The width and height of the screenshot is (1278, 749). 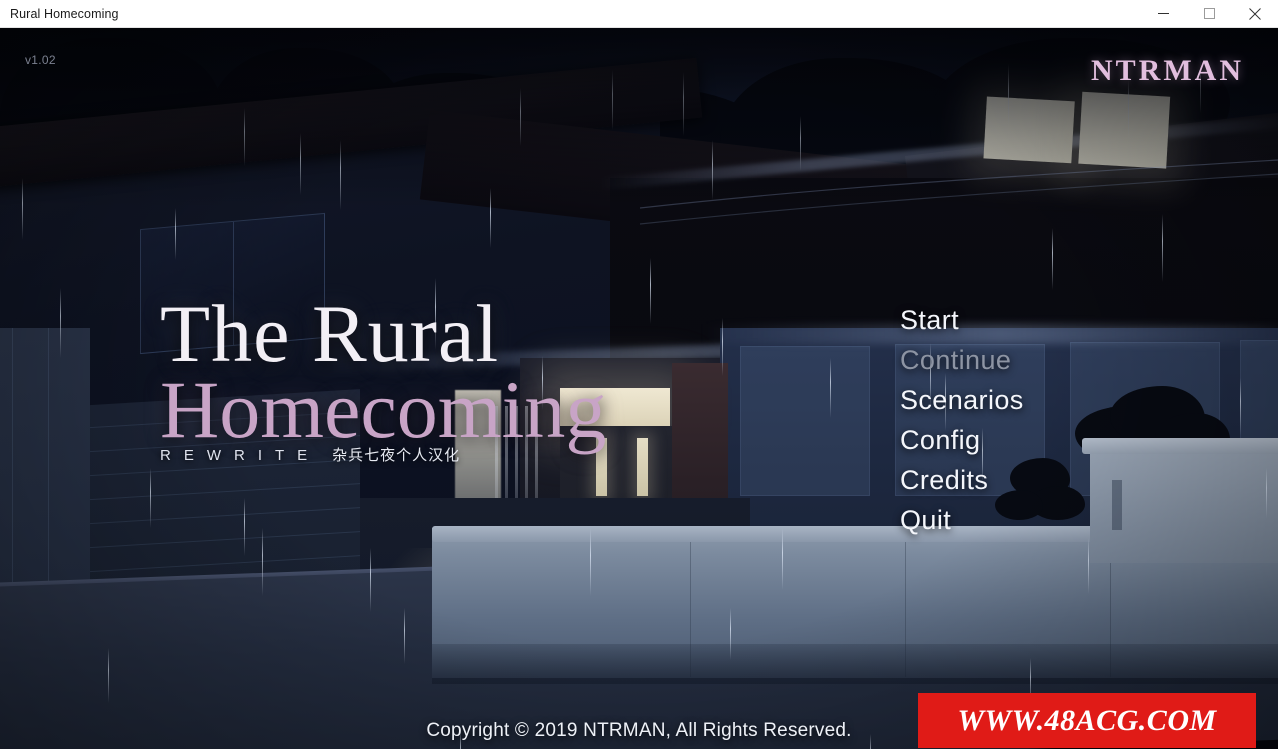 I want to click on window-controls, so click(x=1209, y=14).